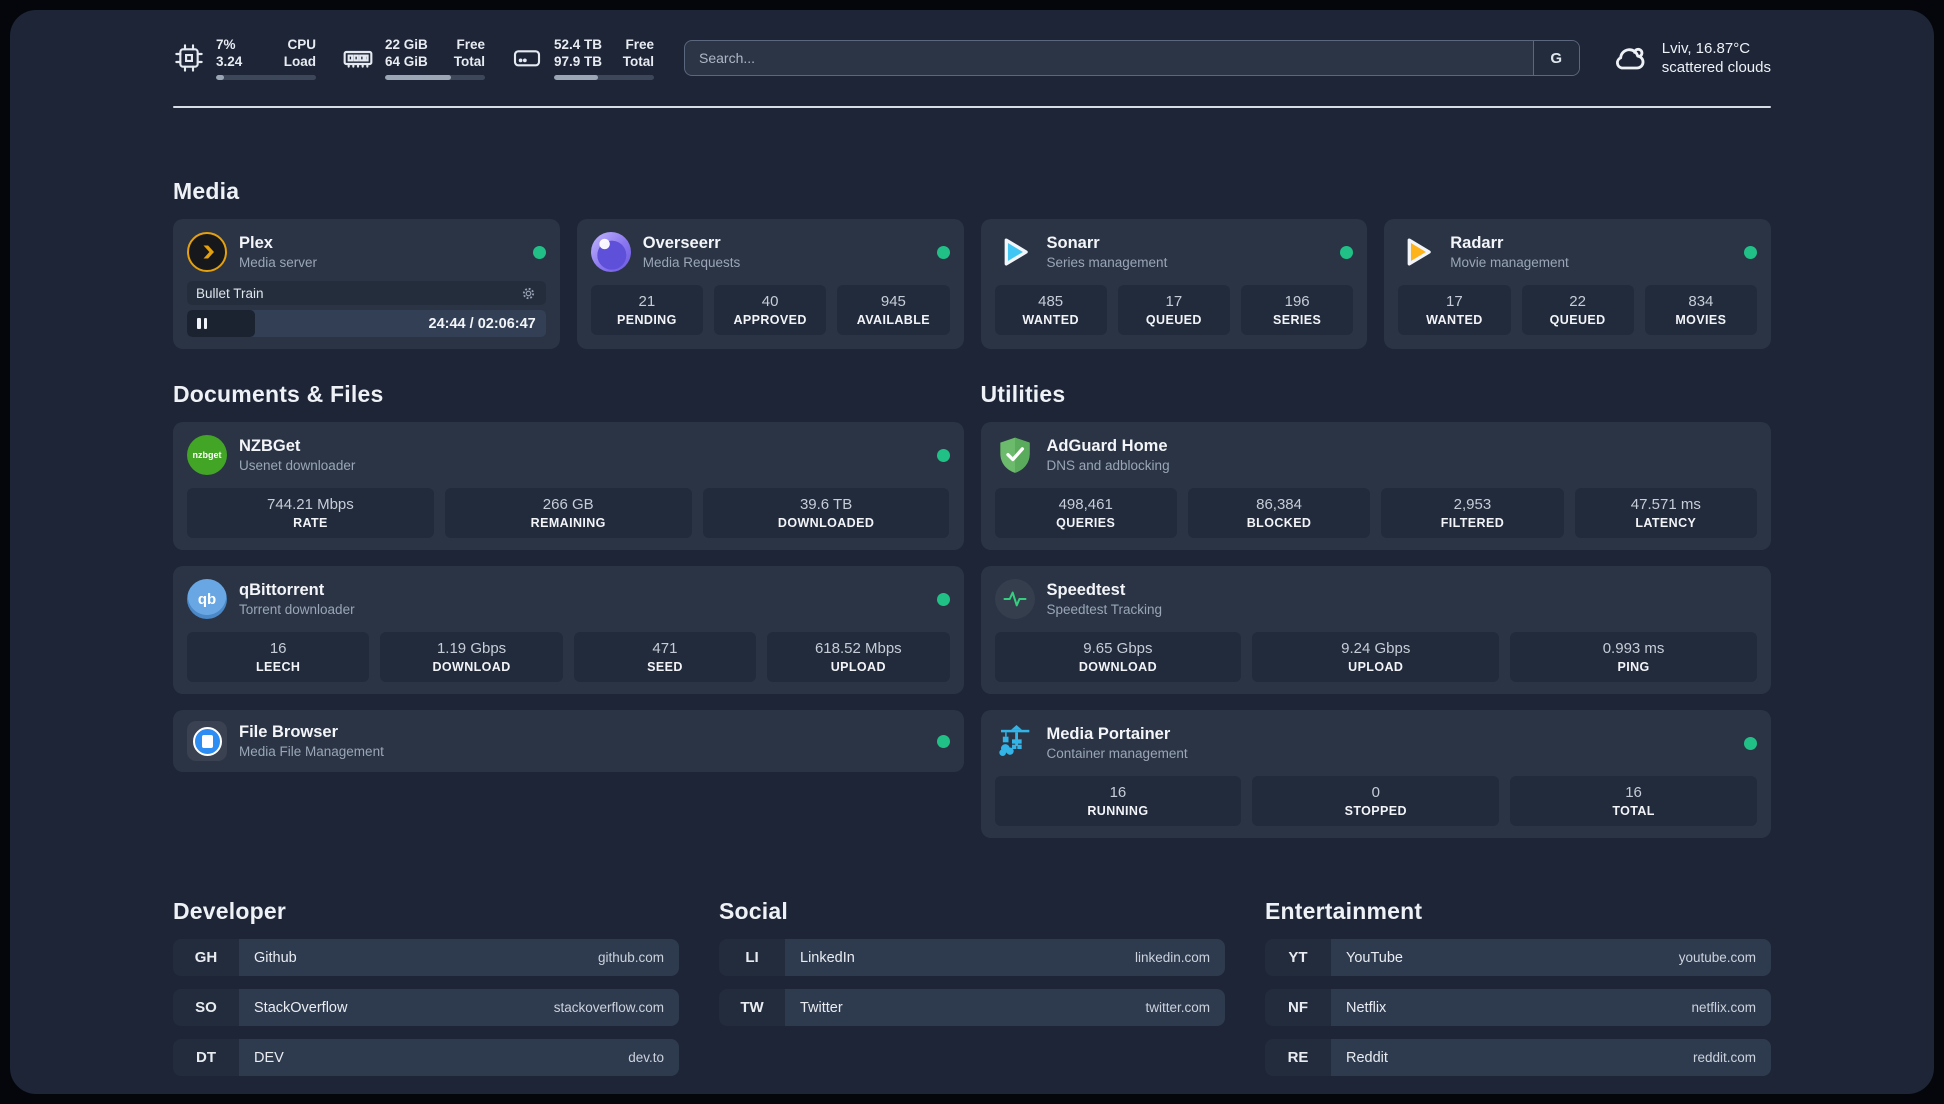 The image size is (1944, 1104). I want to click on storage-stat: 52.4 TB 97.9 TB Free Total, so click(582, 58).